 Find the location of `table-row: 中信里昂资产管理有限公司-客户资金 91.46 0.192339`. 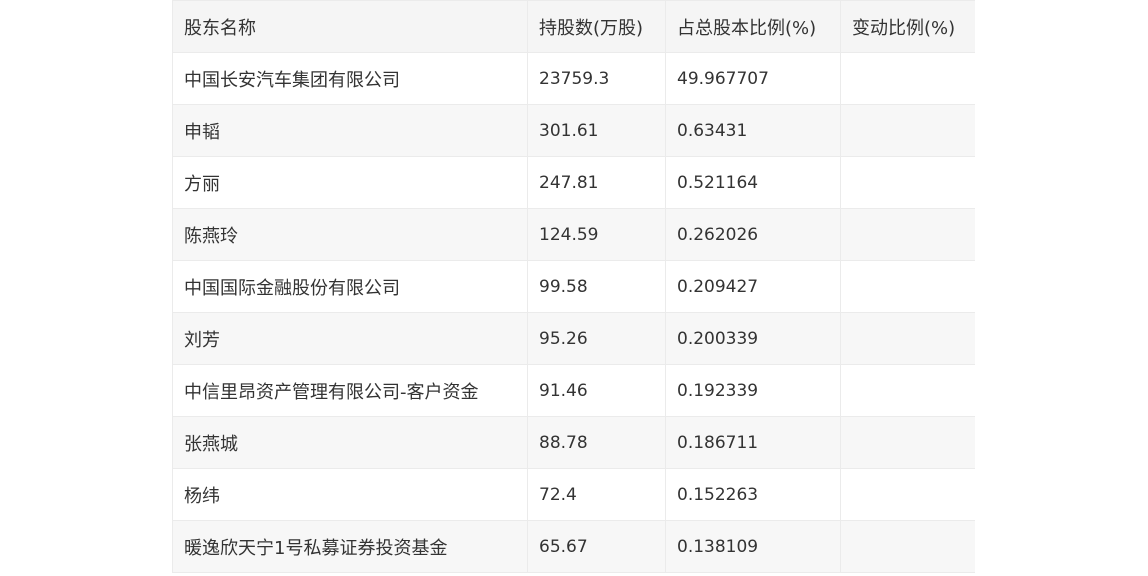

table-row: 中信里昂资产管理有限公司-客户资金 91.46 0.192339 is located at coordinates (573, 390).